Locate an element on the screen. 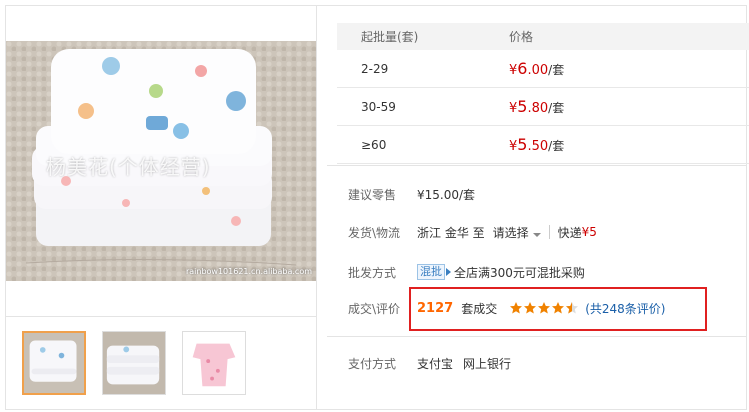 This screenshot has height=412, width=749. gallery-divider is located at coordinates (161, 316).